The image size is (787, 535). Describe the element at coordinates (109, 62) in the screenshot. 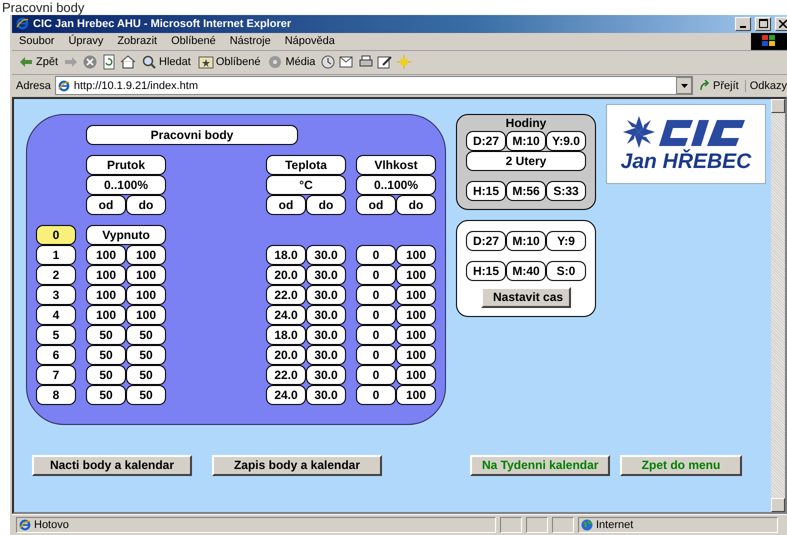

I see `refresh-icon` at that location.